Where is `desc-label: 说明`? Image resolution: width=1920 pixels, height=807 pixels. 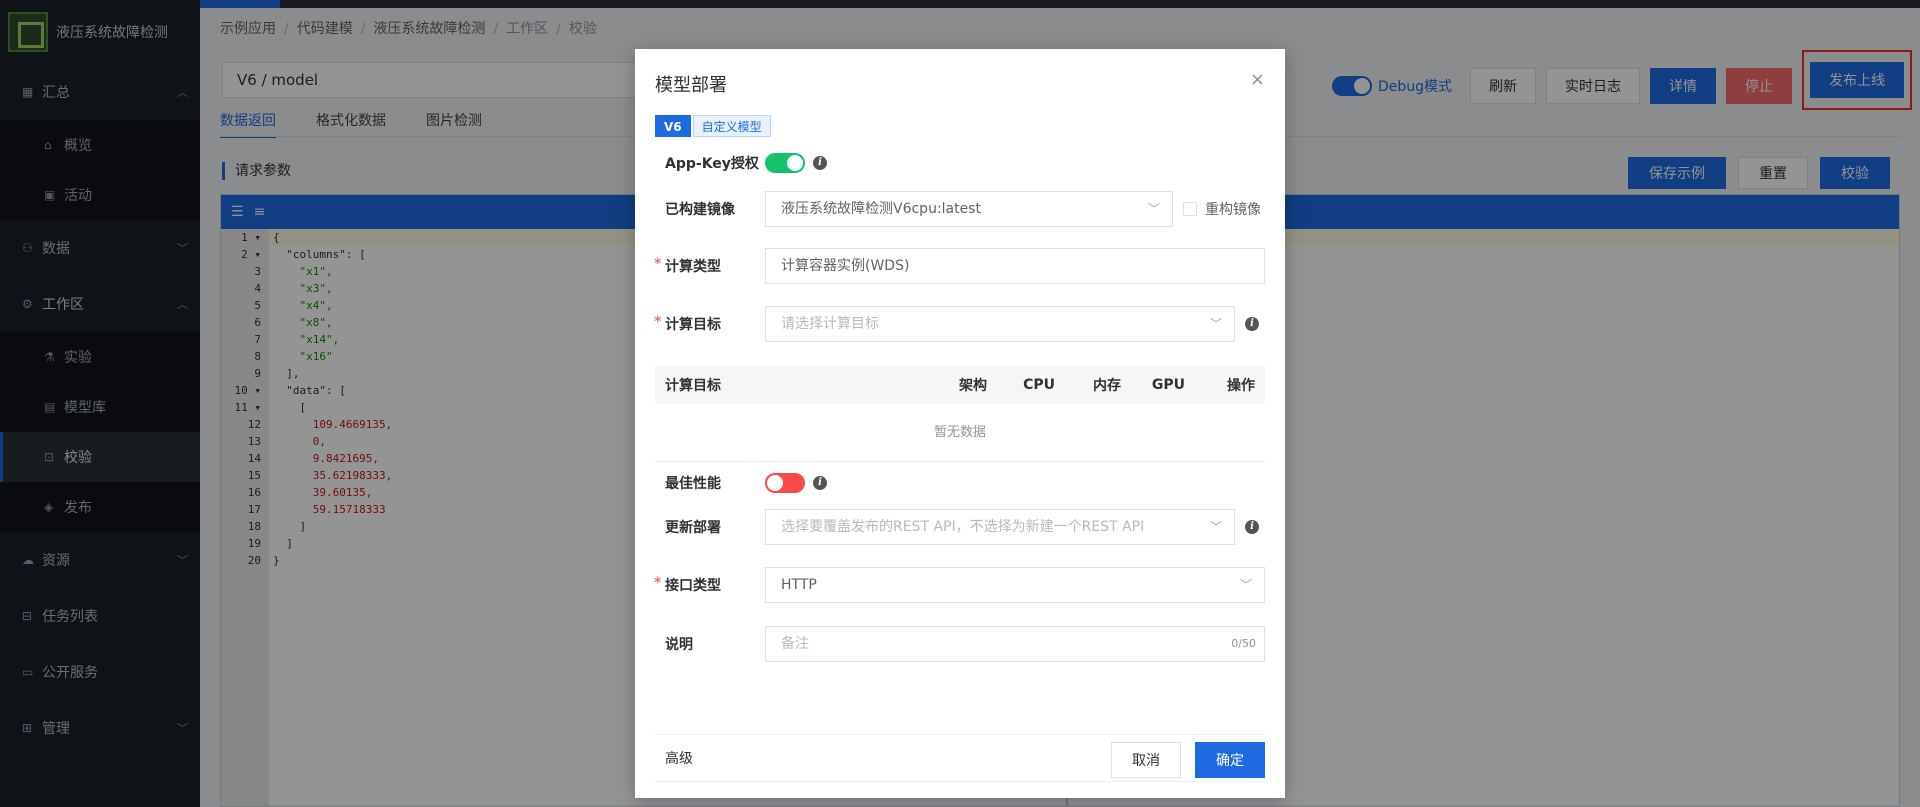
desc-label: 说明 is located at coordinates (679, 645).